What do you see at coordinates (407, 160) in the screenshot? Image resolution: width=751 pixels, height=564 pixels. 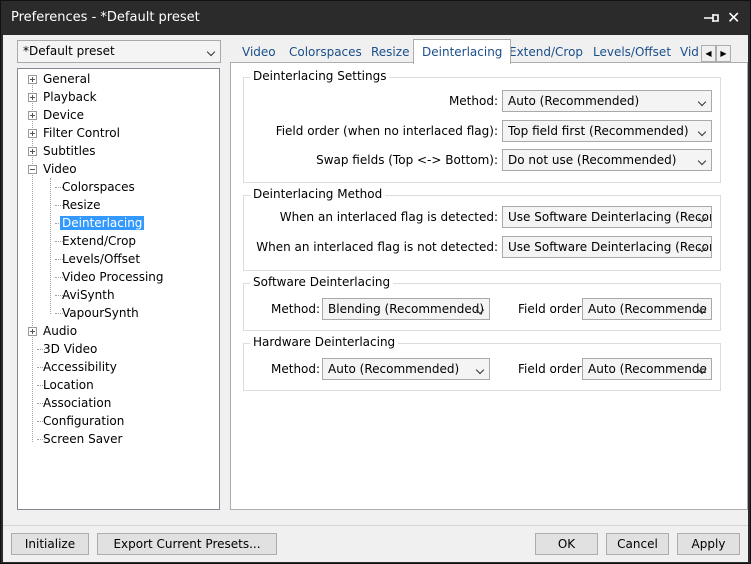 I see `swap-fields-label: Swap fields (Top <-> Bottom):` at bounding box center [407, 160].